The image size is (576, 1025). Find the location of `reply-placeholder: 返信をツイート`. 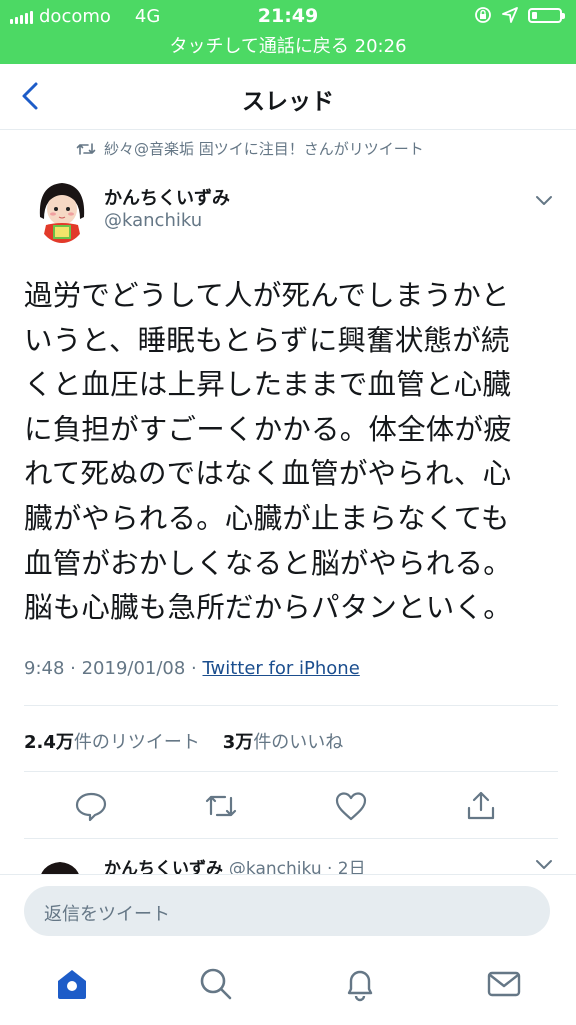

reply-placeholder: 返信をツイート is located at coordinates (107, 914).